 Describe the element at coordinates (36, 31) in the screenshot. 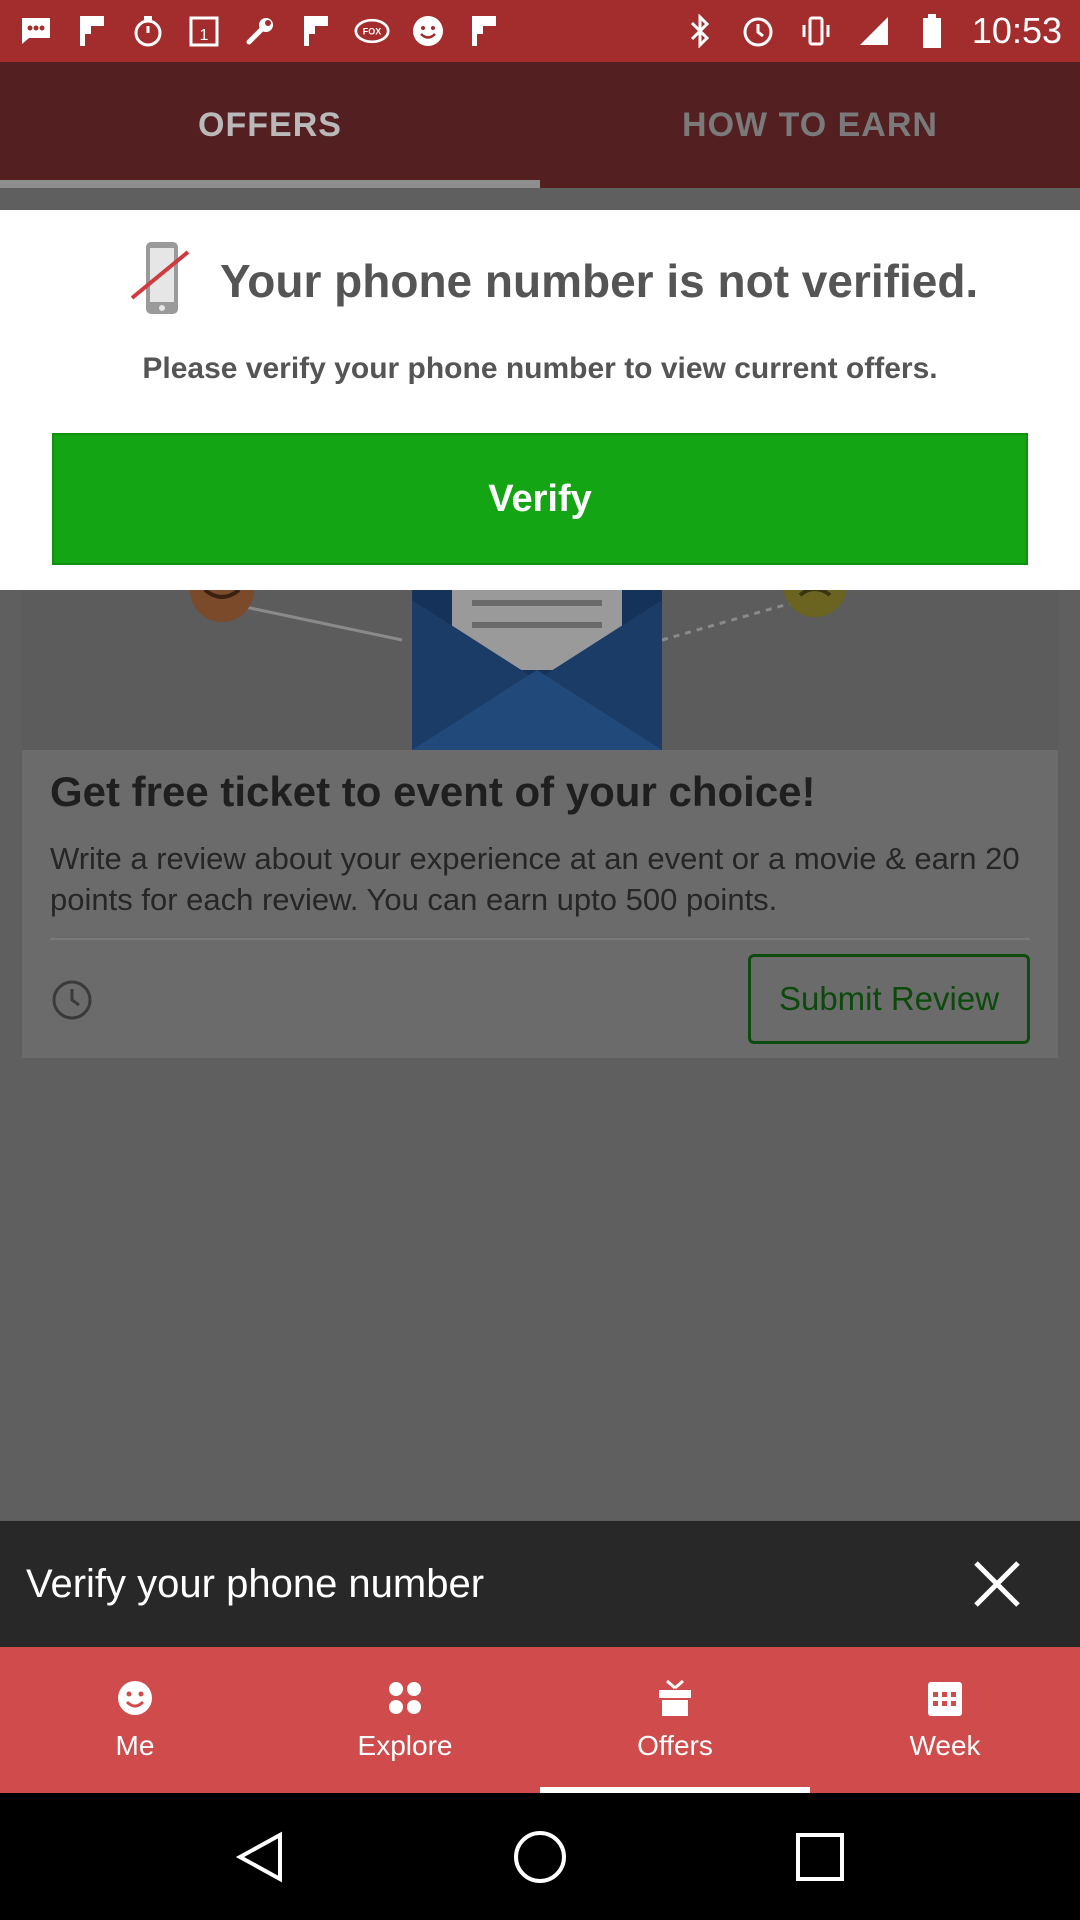

I see `chat-icon` at that location.